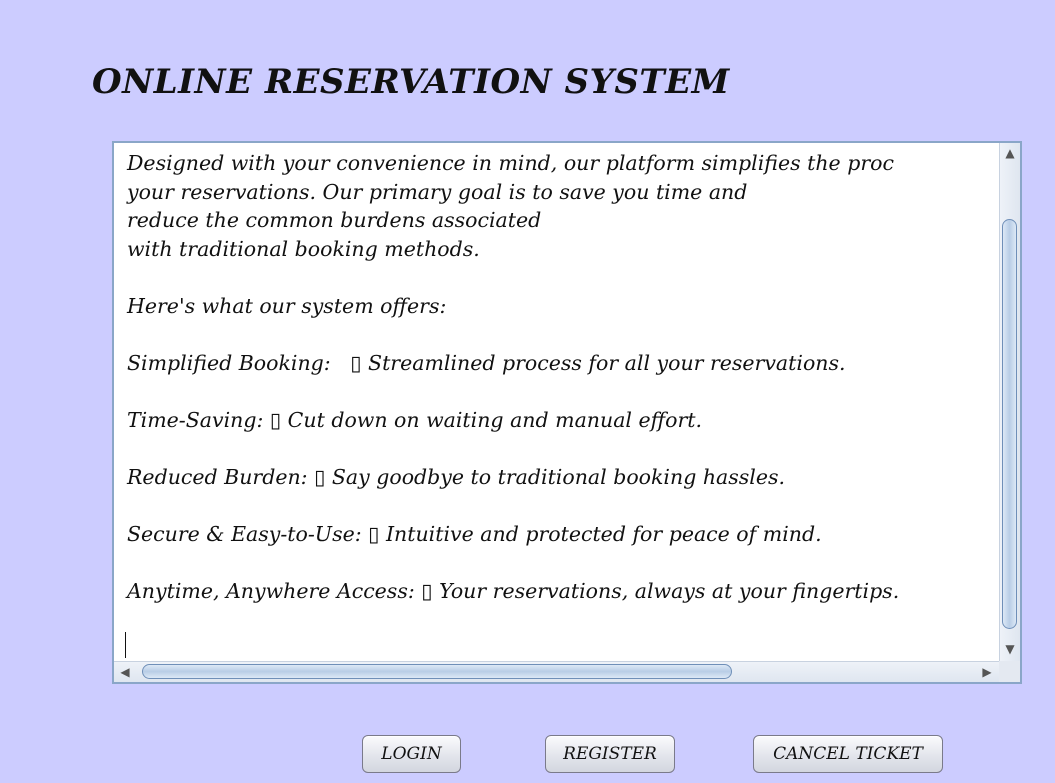 This screenshot has width=1055, height=783. I want to click on text-caret, so click(125, 645).